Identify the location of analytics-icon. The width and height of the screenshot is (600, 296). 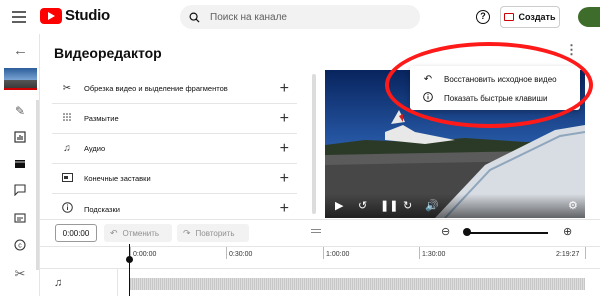
(20, 138).